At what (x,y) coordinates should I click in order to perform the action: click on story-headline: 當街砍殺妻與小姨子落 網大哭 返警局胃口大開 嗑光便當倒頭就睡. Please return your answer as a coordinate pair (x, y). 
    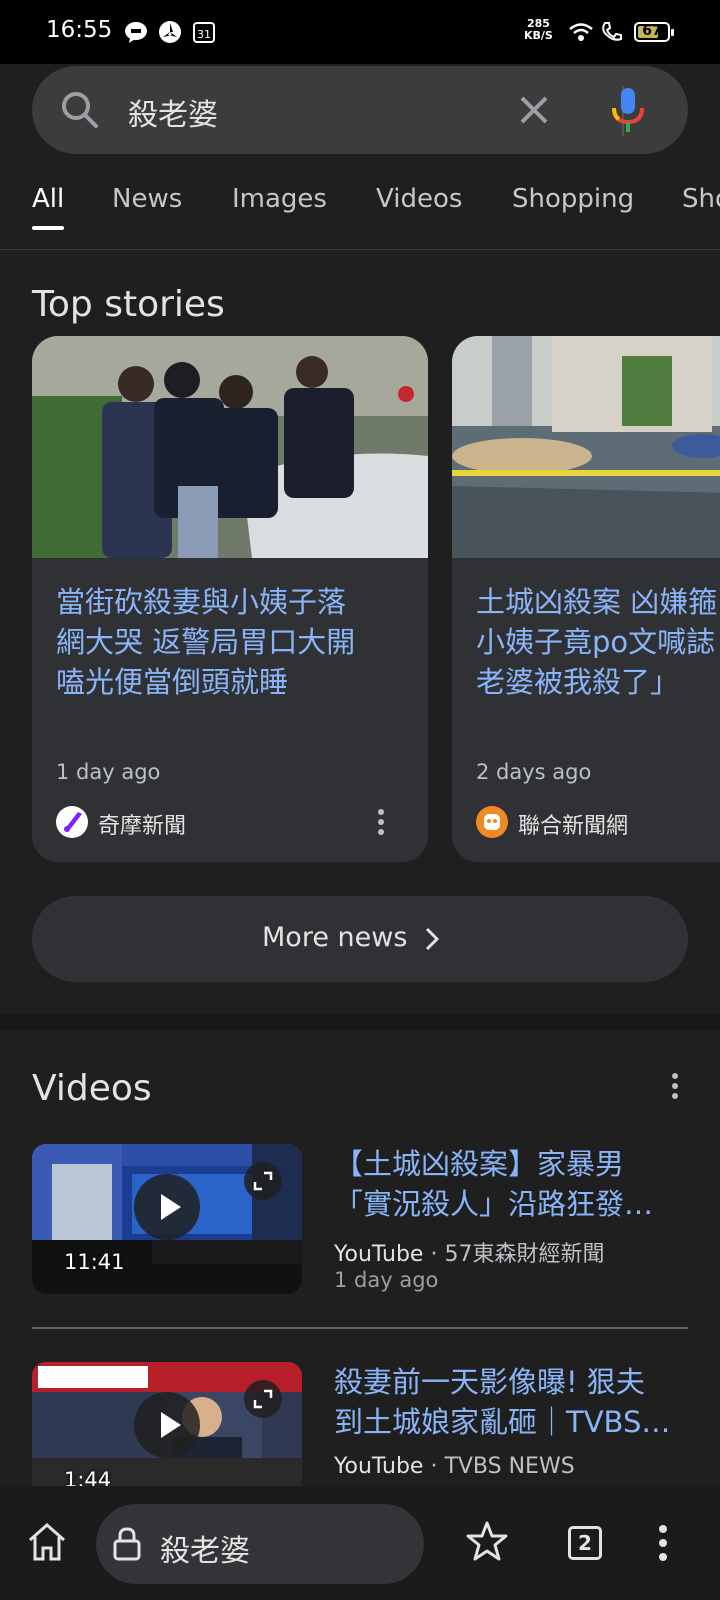
    Looking at the image, I should click on (231, 642).